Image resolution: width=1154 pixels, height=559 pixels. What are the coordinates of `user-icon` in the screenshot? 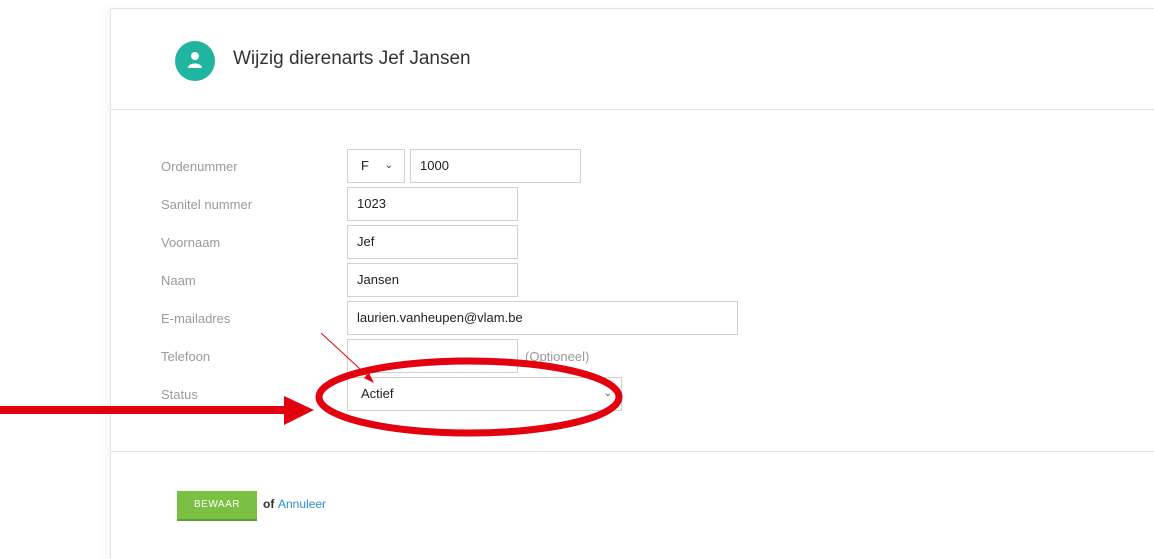 It's located at (195, 60).